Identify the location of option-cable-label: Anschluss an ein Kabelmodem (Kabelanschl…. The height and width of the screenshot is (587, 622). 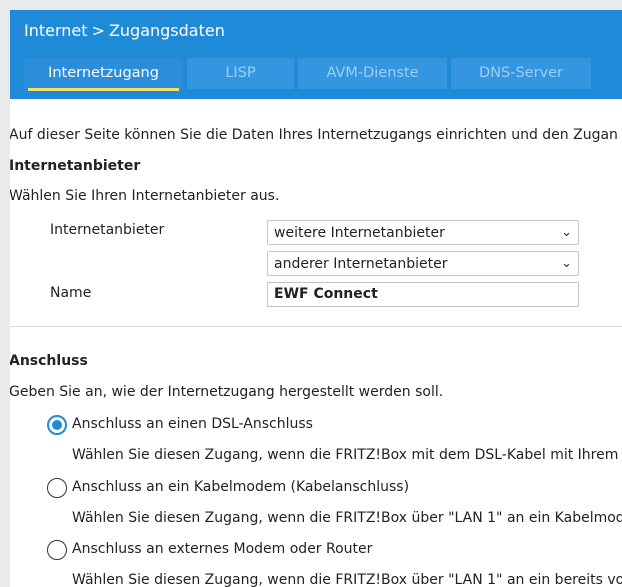
(240, 487).